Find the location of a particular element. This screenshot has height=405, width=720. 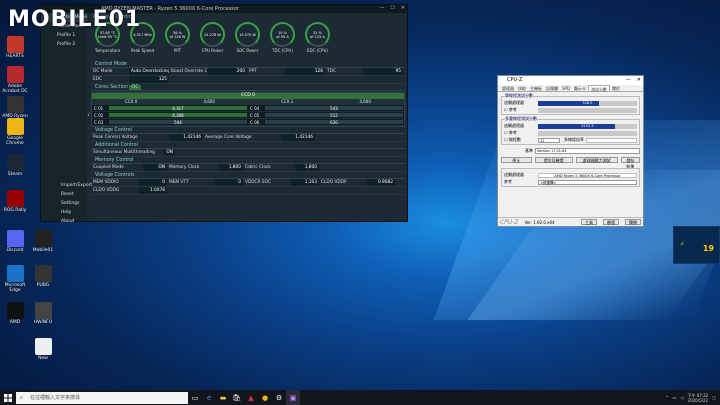

tab: 記憶體 is located at coordinates (552, 88).